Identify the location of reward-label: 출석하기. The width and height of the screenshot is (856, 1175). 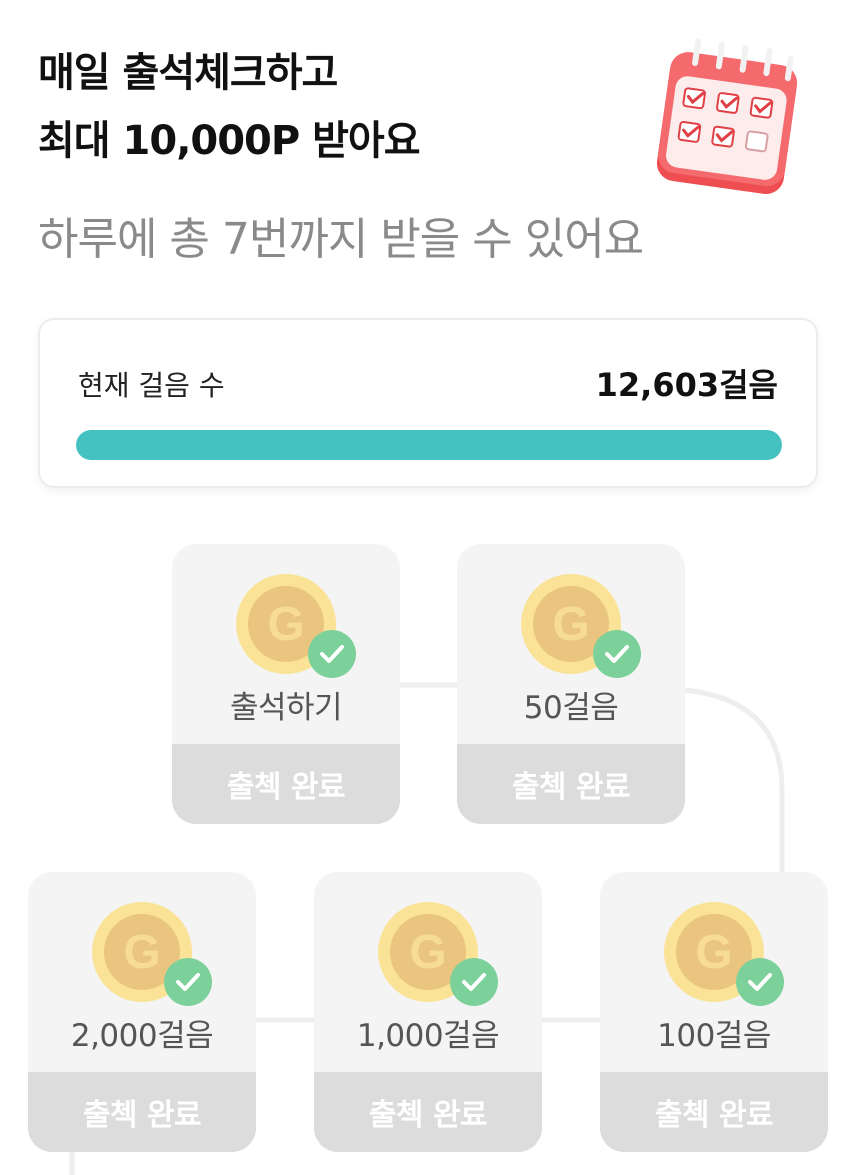
(286, 708).